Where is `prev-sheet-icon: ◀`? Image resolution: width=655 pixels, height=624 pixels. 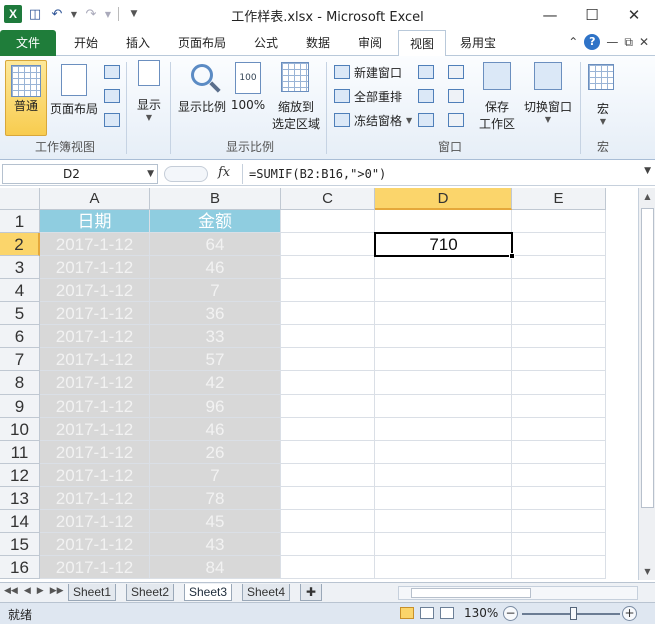 prev-sheet-icon: ◀ is located at coordinates (27, 591).